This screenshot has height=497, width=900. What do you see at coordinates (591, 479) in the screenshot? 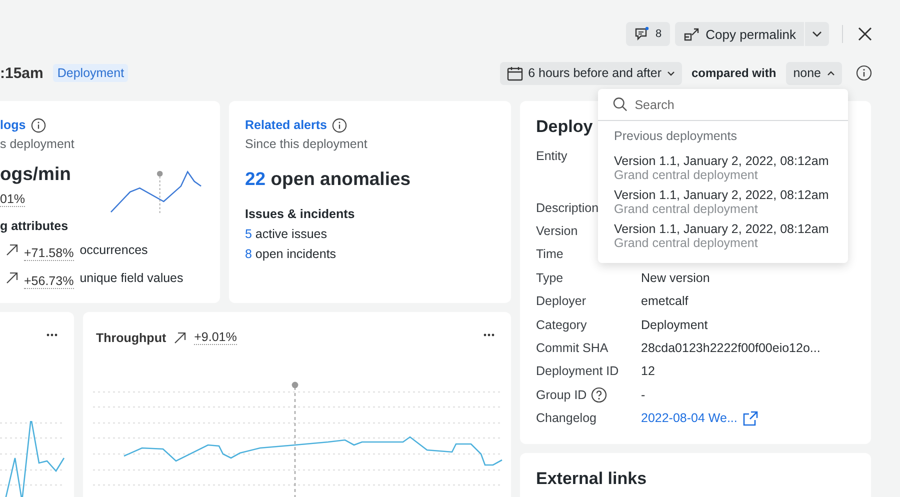
I see `card-title: External links` at bounding box center [591, 479].